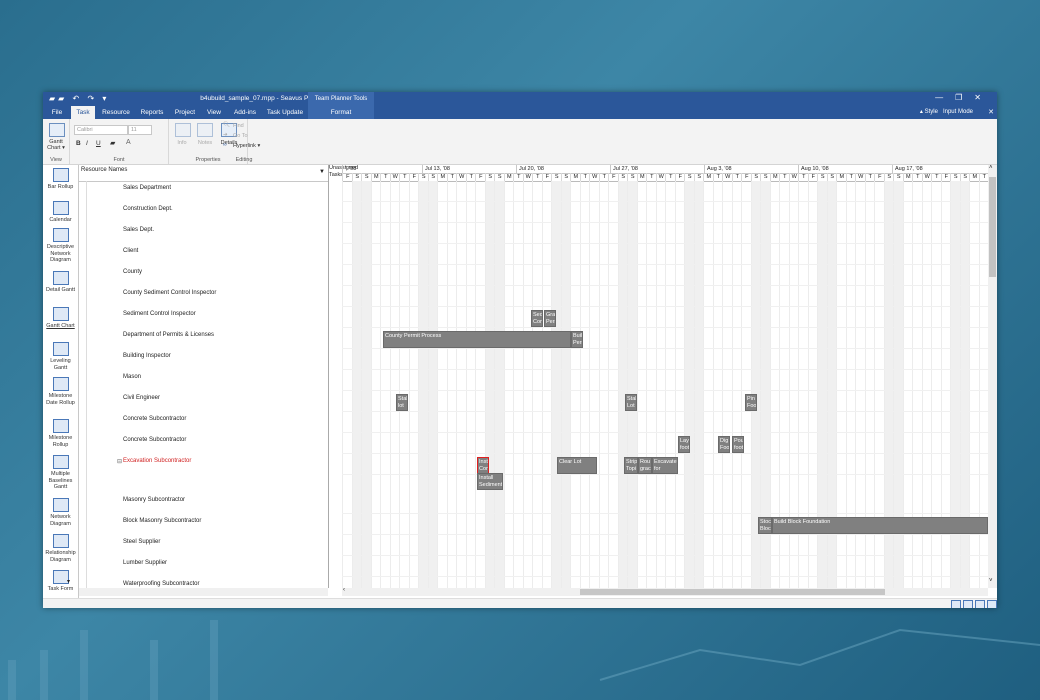 The image size is (1040, 700). I want to click on task-bar: Dig Foo, so click(724, 444).